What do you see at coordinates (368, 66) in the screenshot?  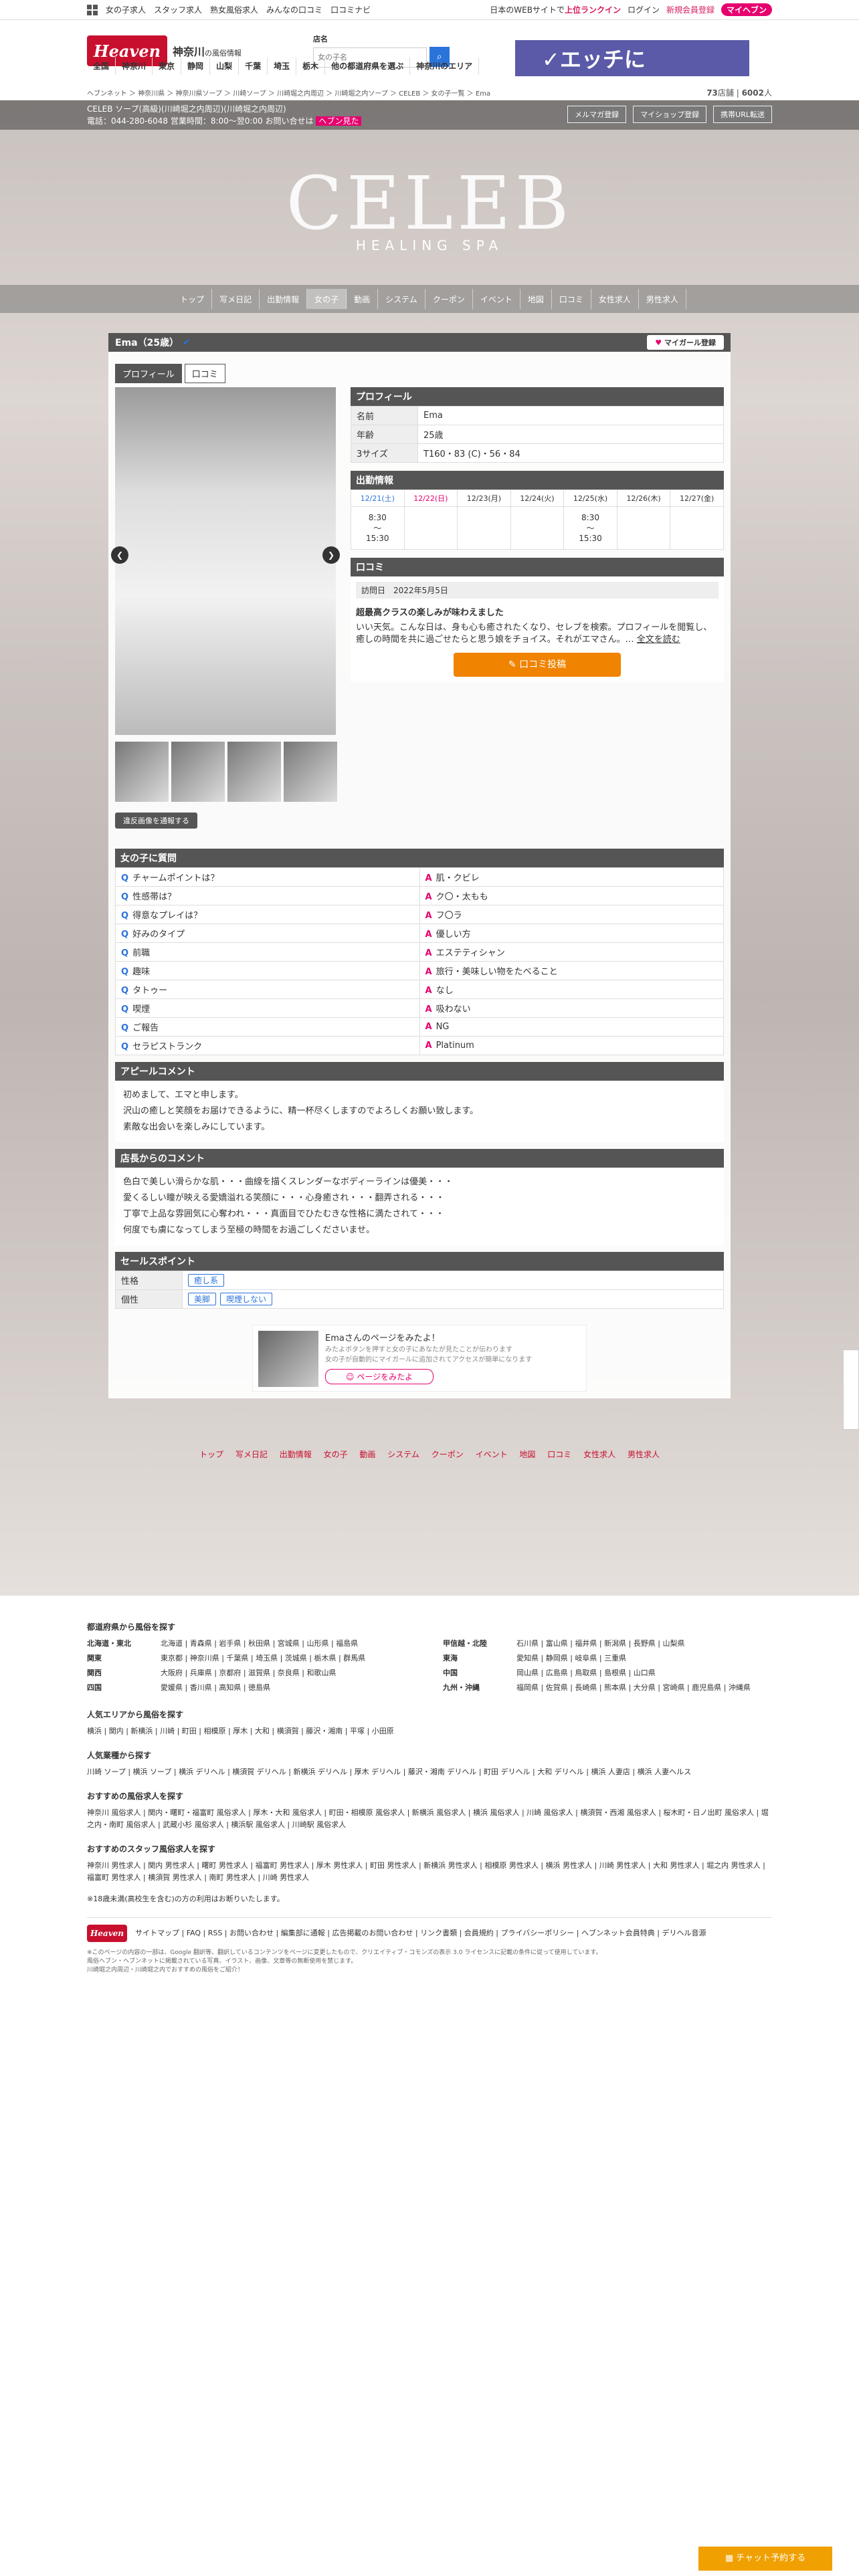 I see `nav-item: 他の都道府県を選ぶ` at bounding box center [368, 66].